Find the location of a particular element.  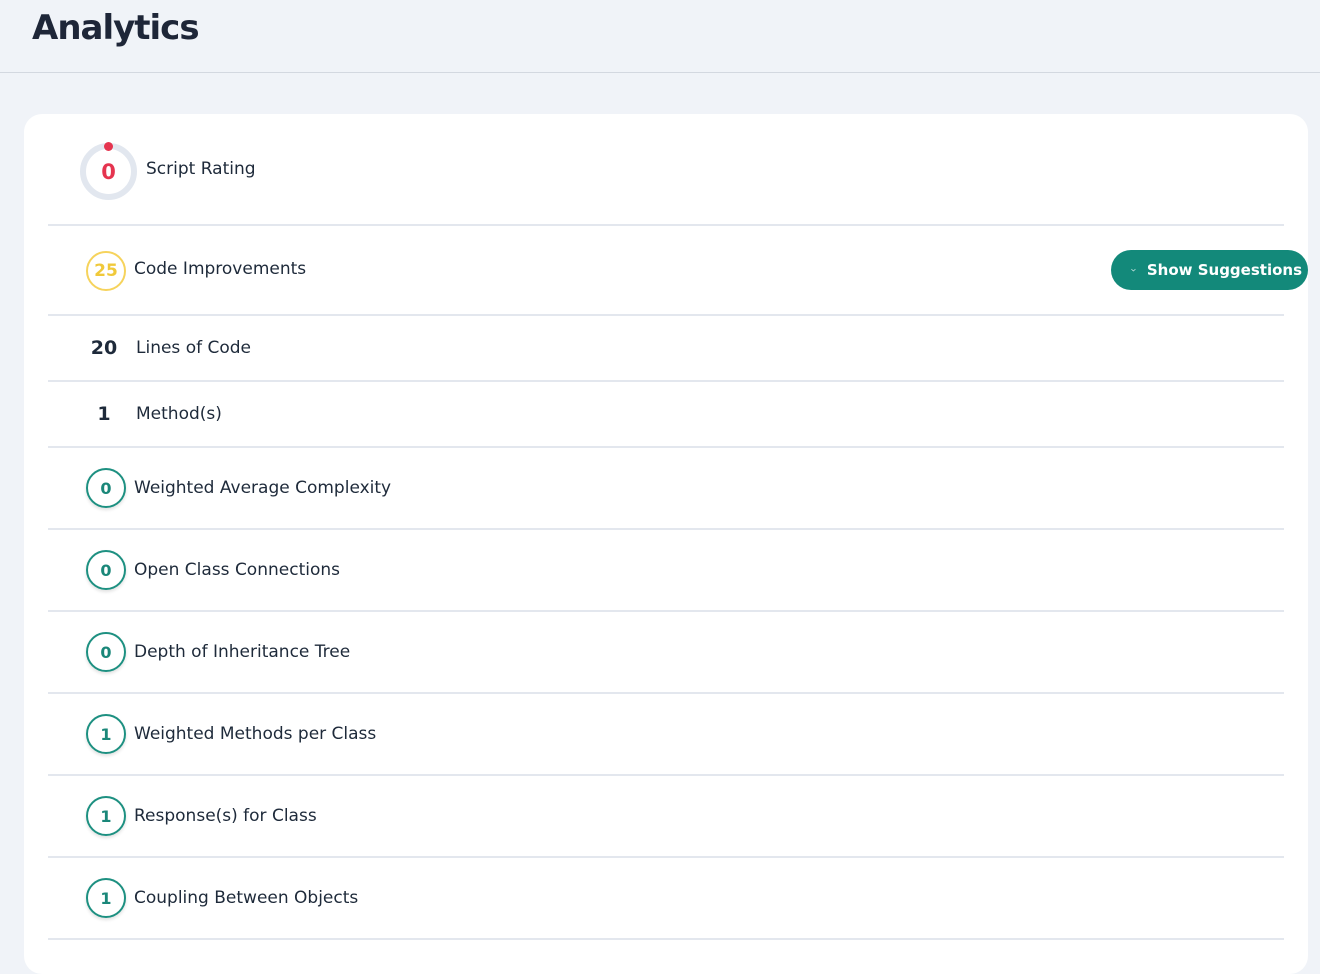

lines-of-code-row: 20 Lines of Code is located at coordinates (666, 349).